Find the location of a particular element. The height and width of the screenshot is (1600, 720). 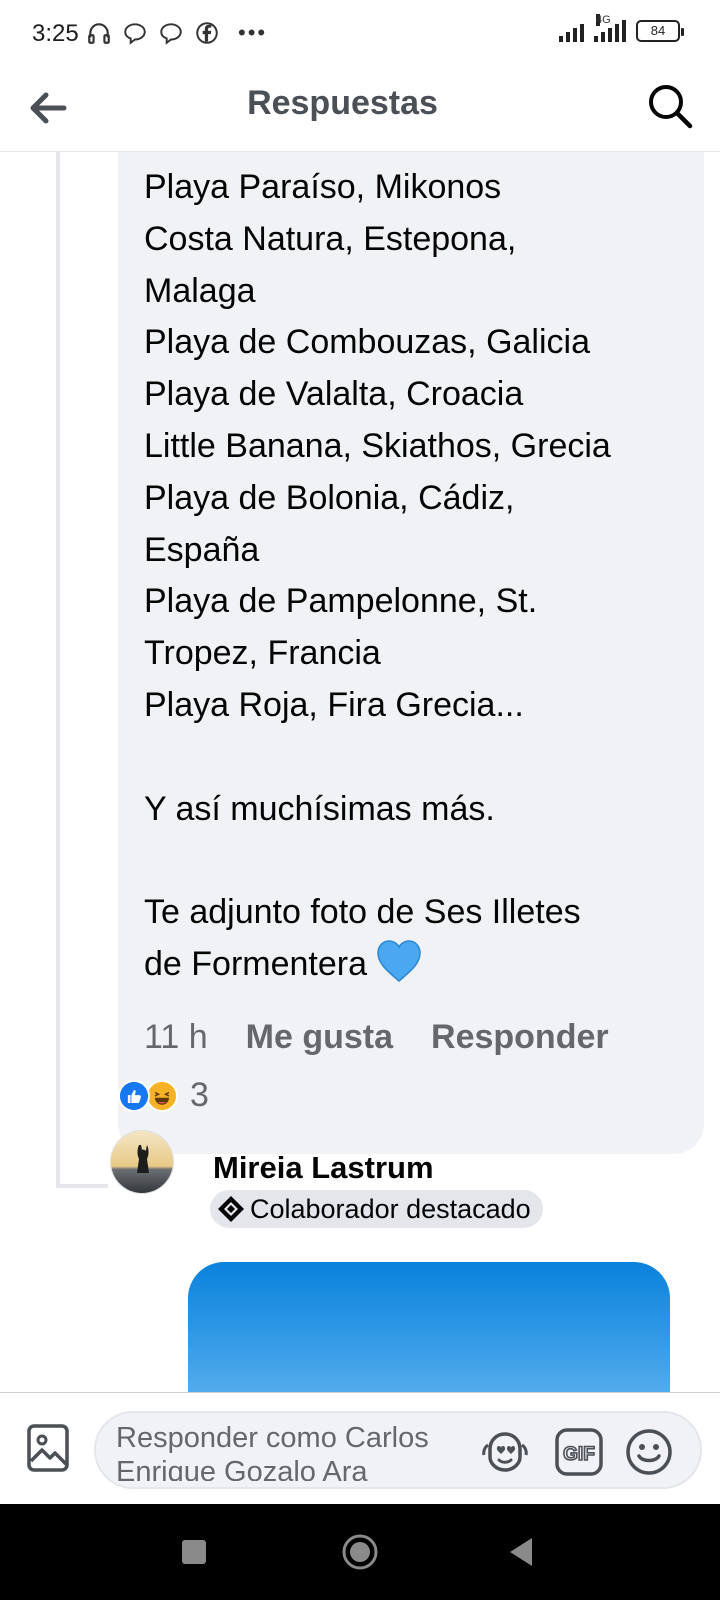

home-button-icon is located at coordinates (360, 1552).